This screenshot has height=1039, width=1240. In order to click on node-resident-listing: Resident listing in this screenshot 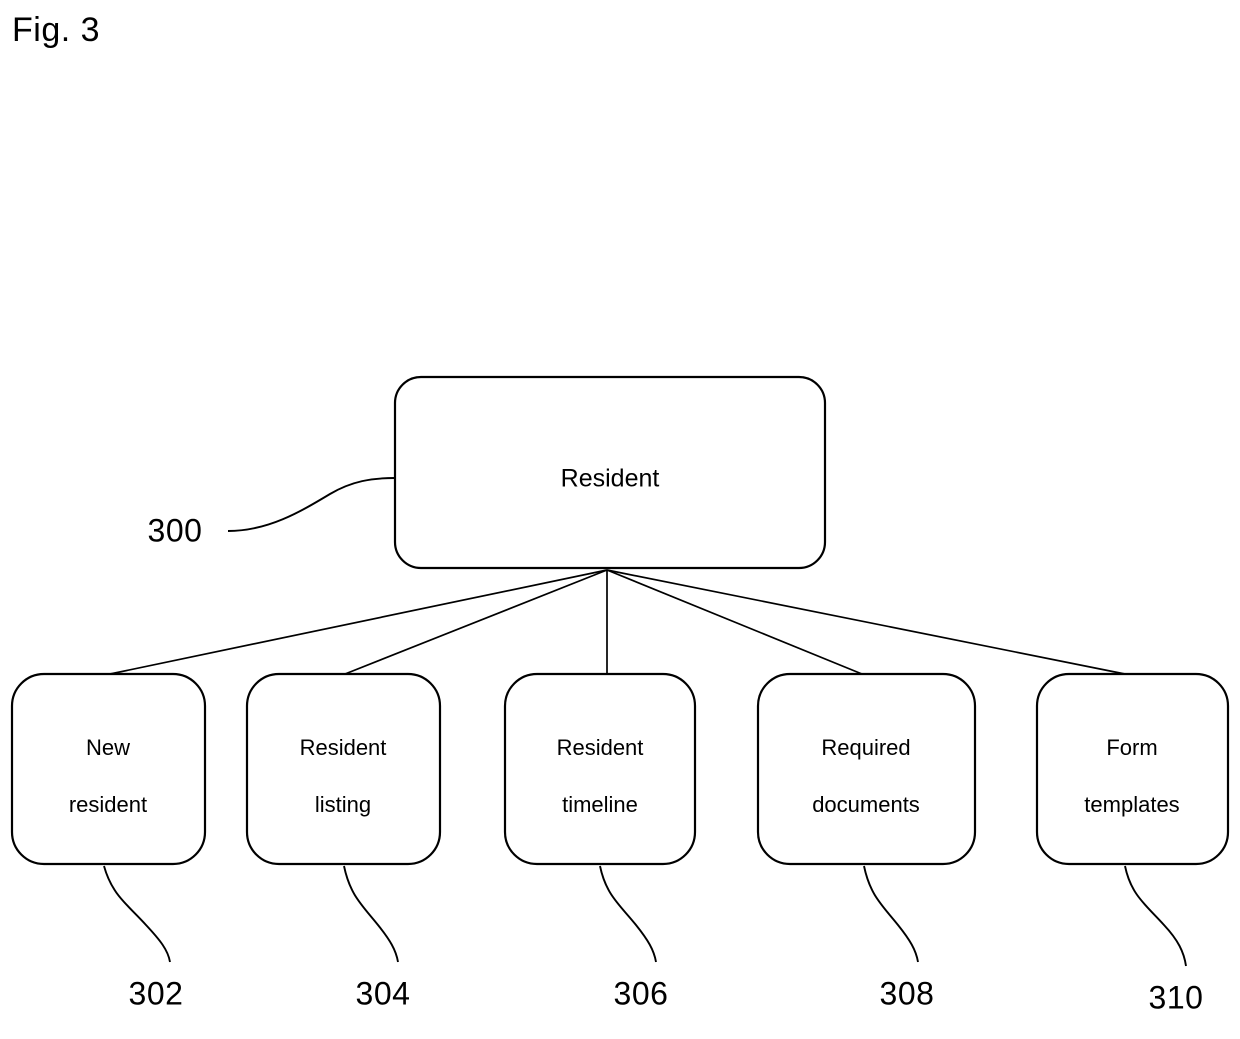, I will do `click(343, 769)`.